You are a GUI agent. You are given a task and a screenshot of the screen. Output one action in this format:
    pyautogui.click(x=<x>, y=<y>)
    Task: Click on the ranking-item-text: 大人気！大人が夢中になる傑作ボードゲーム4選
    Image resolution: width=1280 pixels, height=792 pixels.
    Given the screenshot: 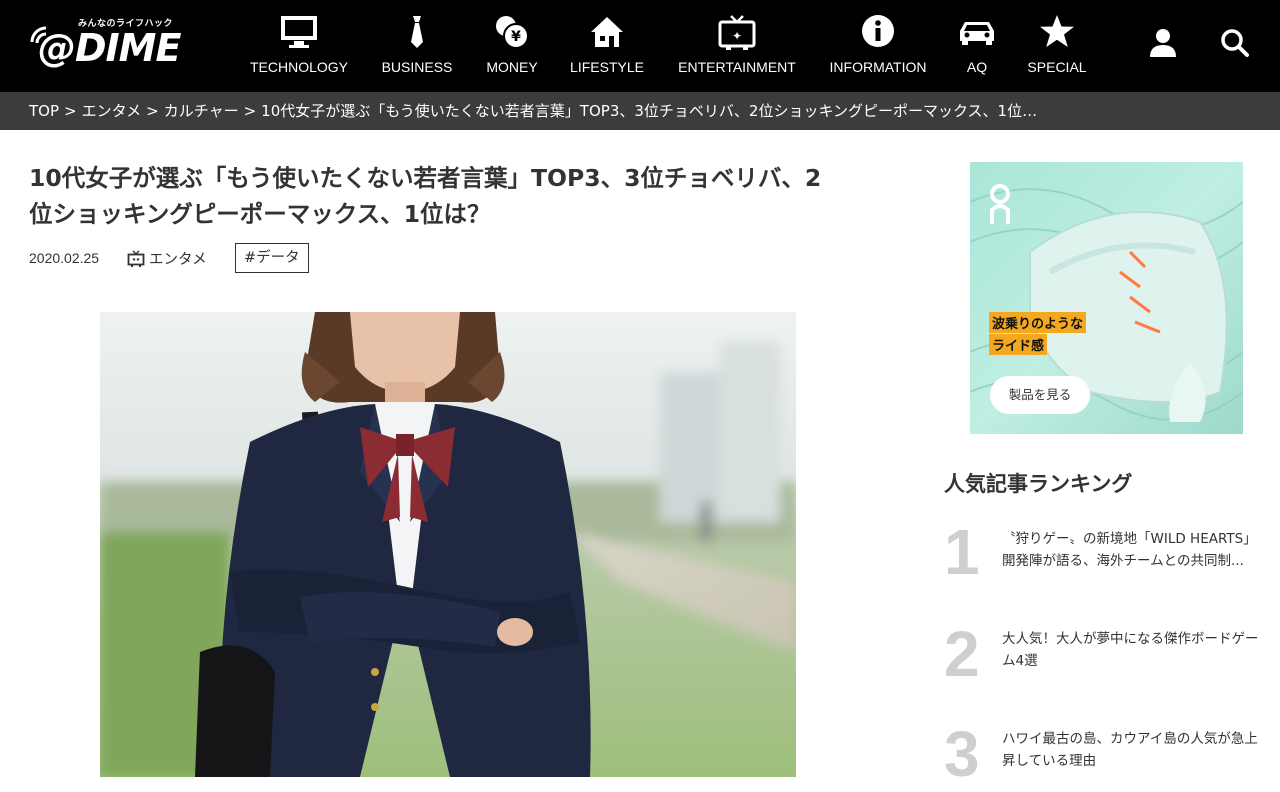 What is the action you would take?
    pyautogui.click(x=1130, y=650)
    